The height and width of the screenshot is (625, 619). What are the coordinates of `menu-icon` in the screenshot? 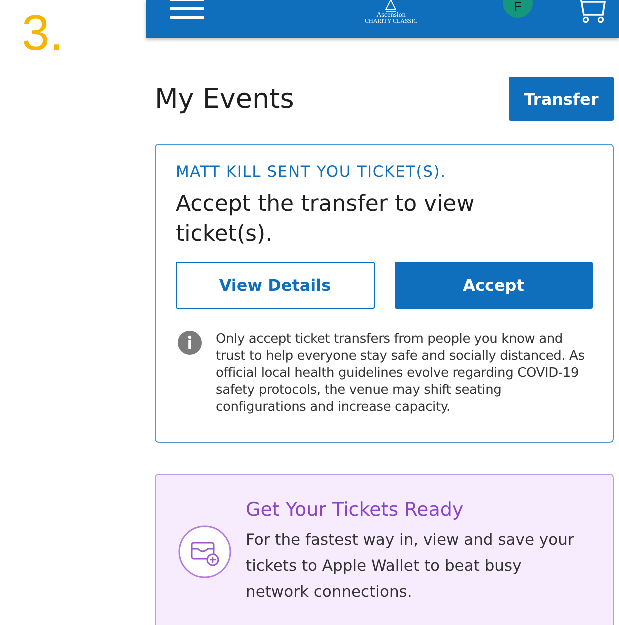 It's located at (187, 10).